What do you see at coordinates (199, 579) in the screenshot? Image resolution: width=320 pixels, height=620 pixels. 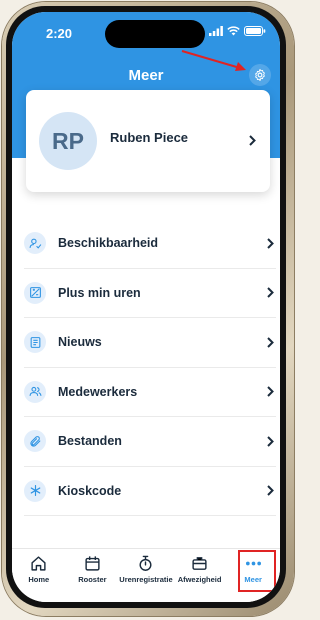 I see `tab-label: Afwezigheid` at bounding box center [199, 579].